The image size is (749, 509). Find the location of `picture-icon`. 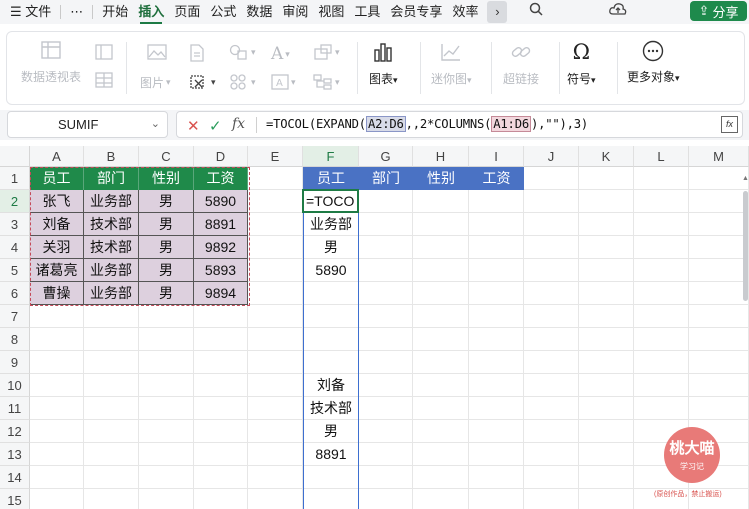

picture-icon is located at coordinates (157, 52).